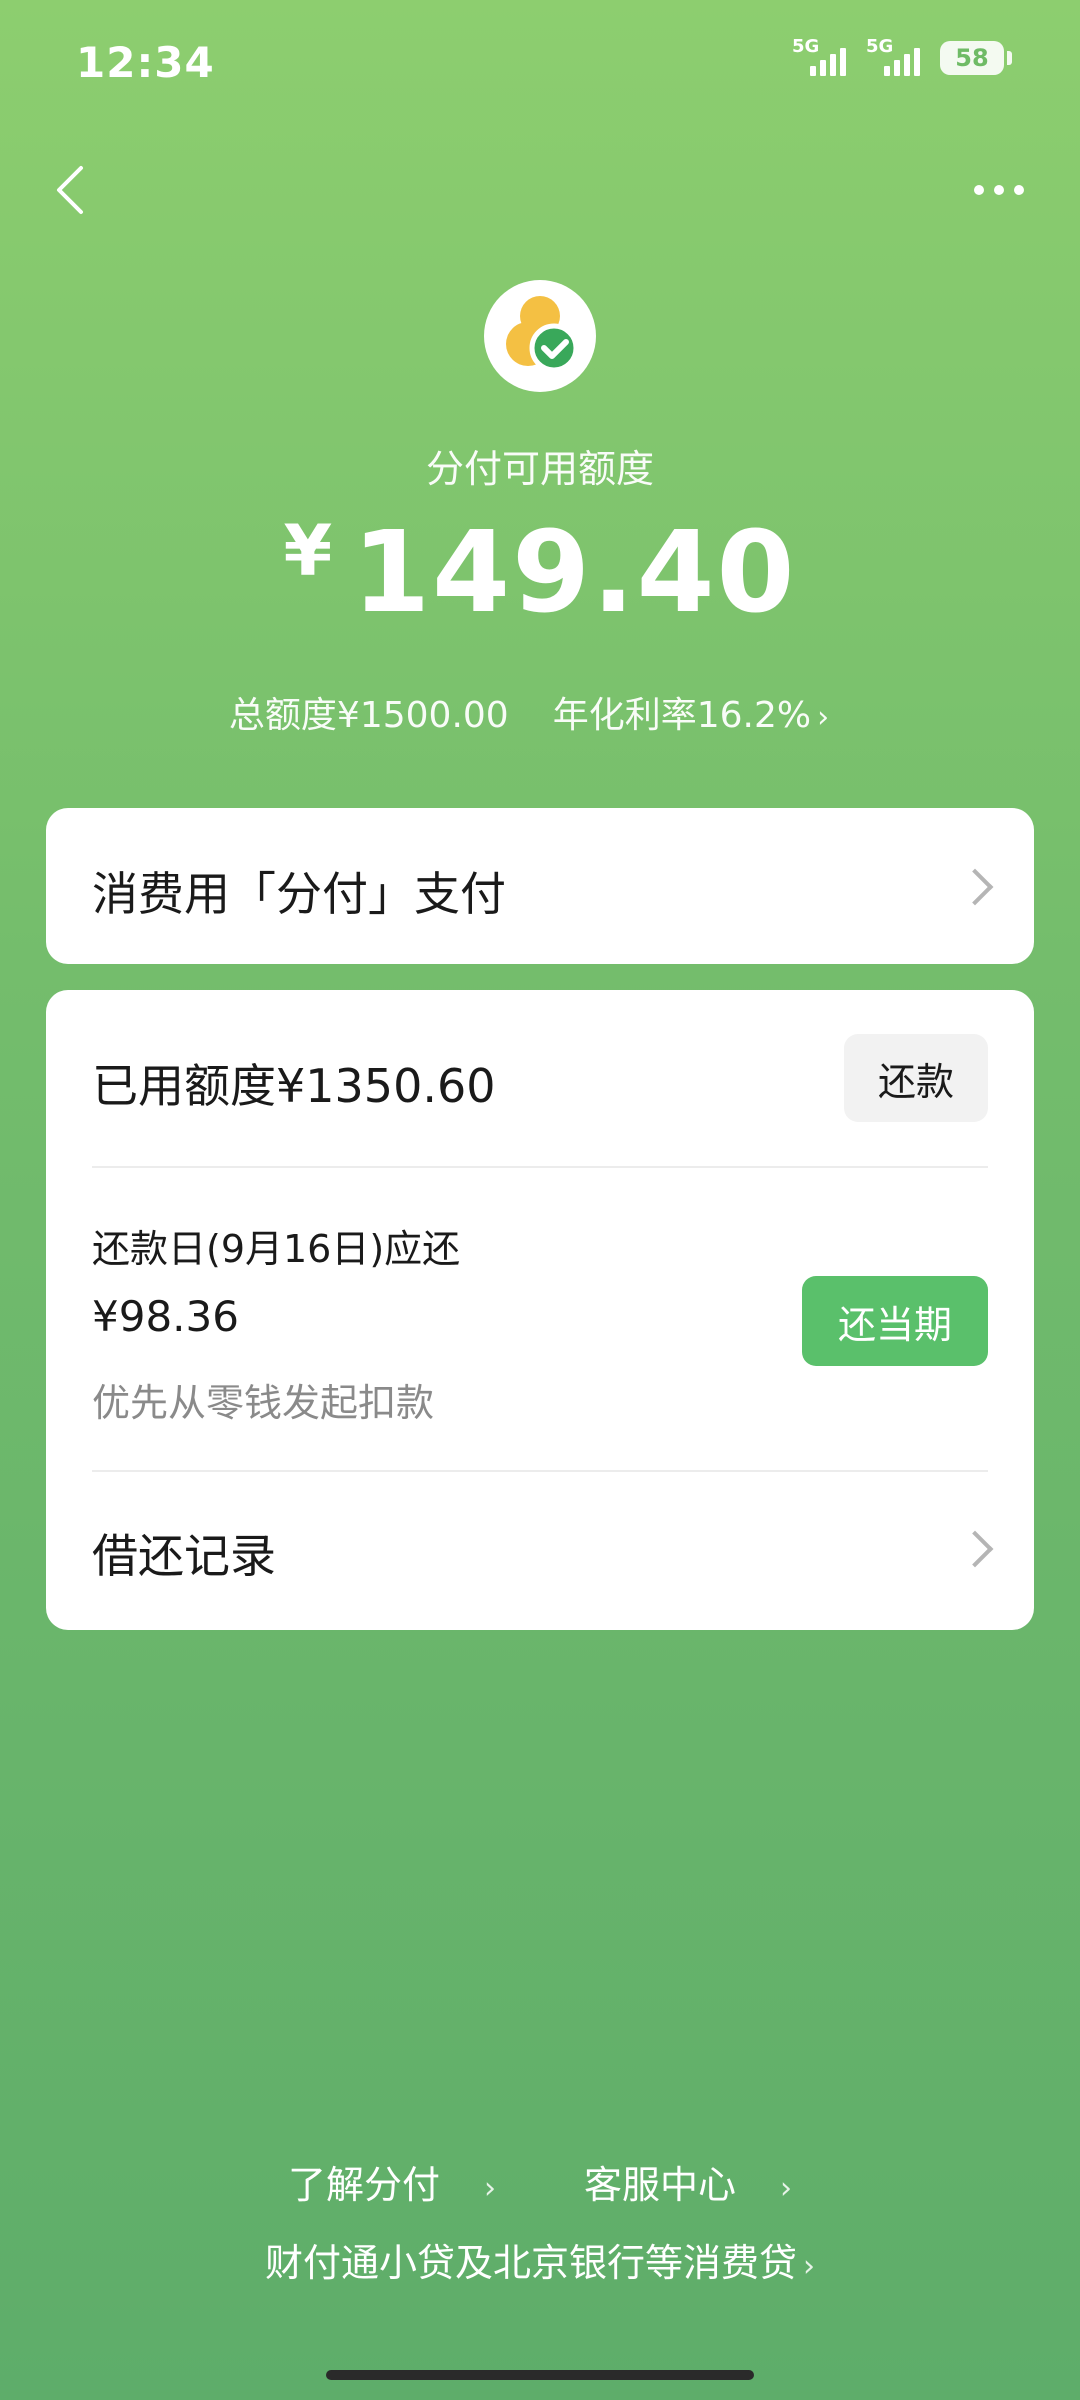 This screenshot has width=1080, height=2400. I want to click on due-amount: ¥98.36, so click(165, 1316).